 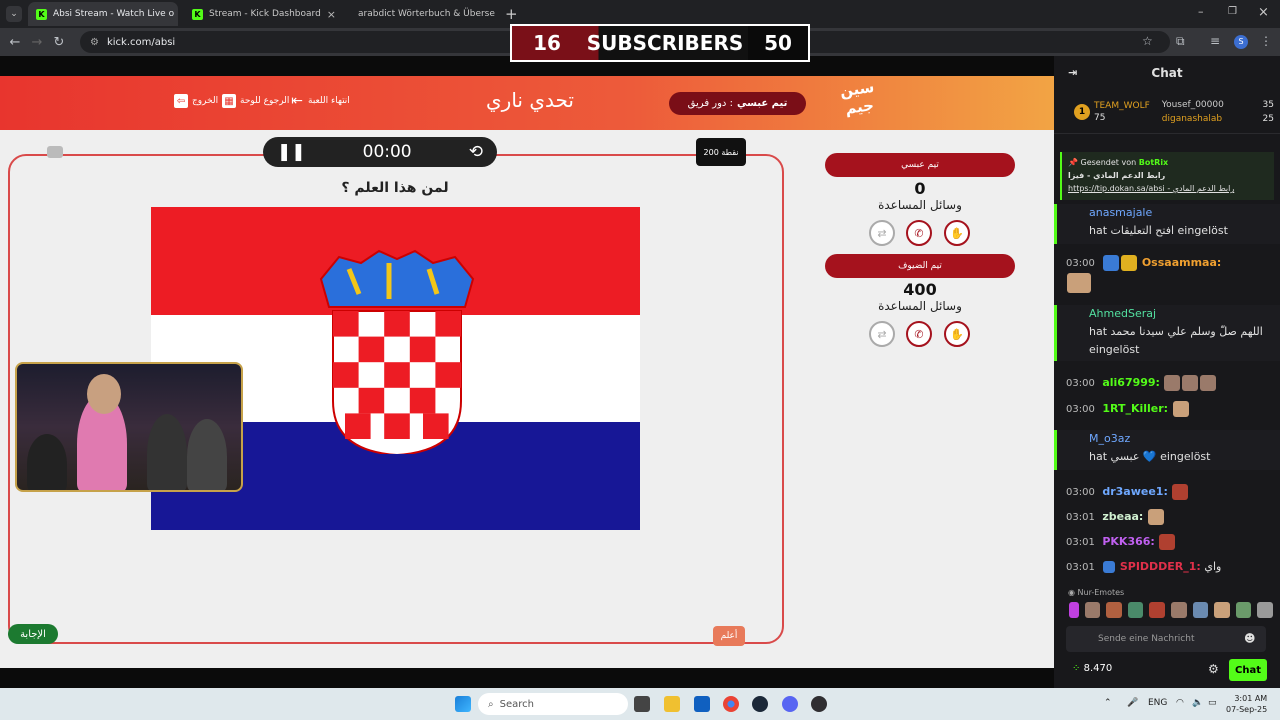 I want to click on pin-icon: 📌, so click(x=1073, y=162).